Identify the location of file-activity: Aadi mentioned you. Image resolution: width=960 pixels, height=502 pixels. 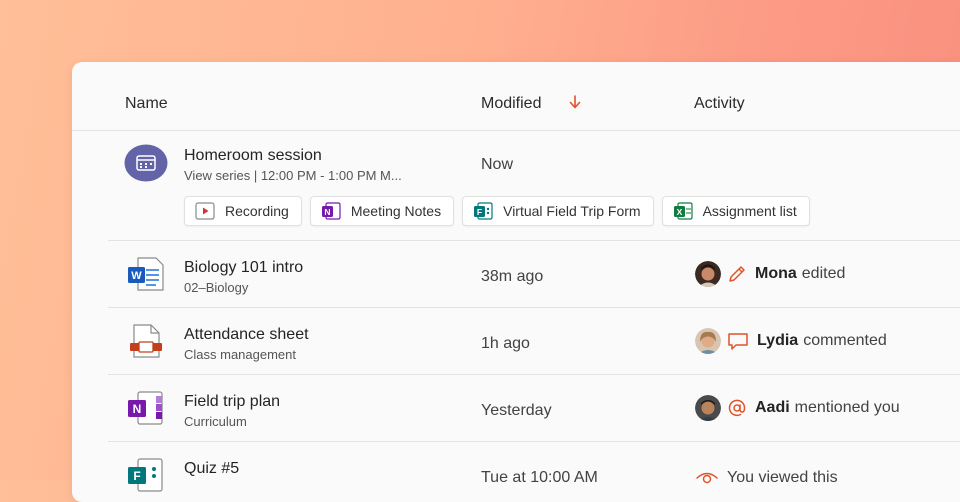
(797, 408).